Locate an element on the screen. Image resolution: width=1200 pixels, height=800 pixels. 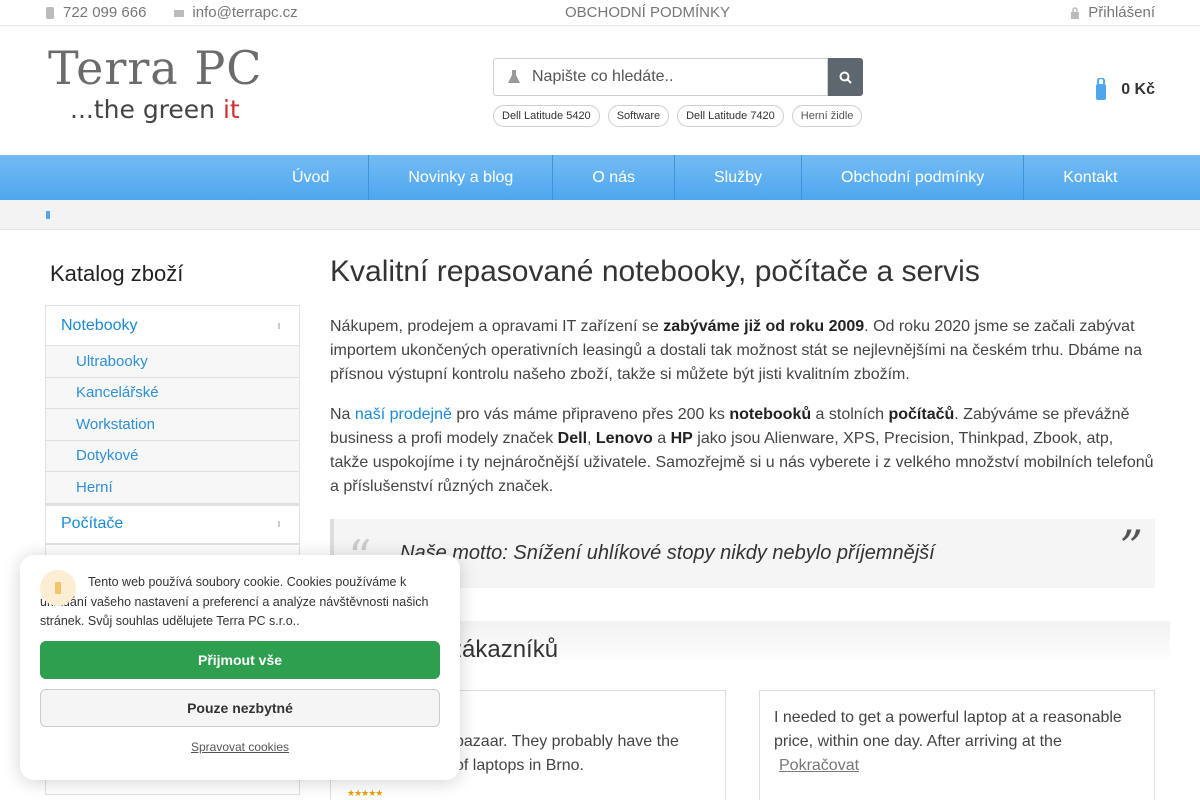
accept-all-button: Přijmout vše is located at coordinates (240, 659).